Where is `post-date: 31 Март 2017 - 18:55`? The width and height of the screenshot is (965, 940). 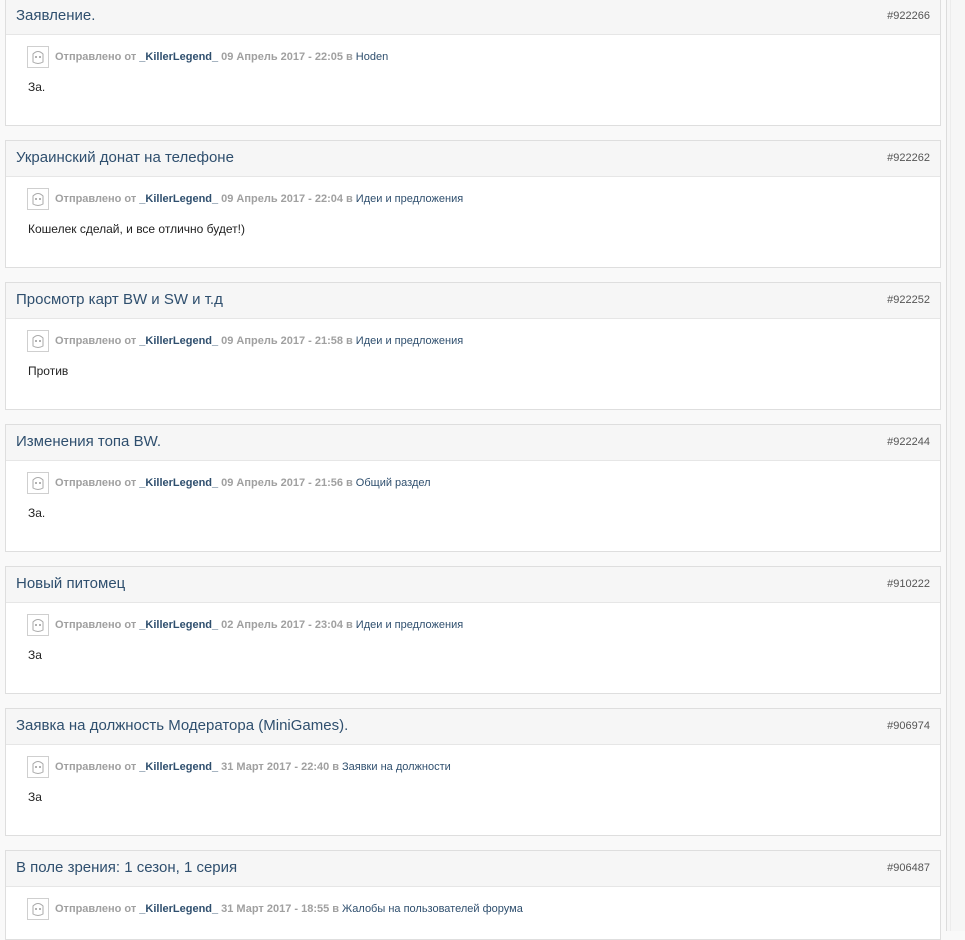 post-date: 31 Март 2017 - 18:55 is located at coordinates (275, 909).